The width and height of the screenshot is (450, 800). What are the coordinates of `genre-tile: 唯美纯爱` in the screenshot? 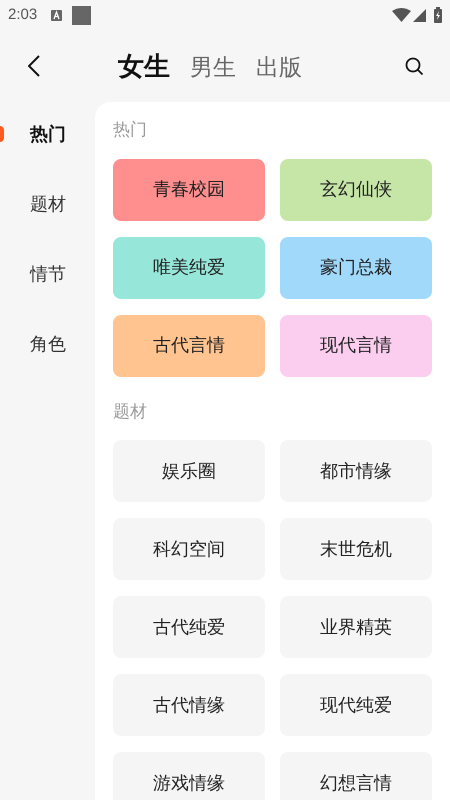 It's located at (189, 267).